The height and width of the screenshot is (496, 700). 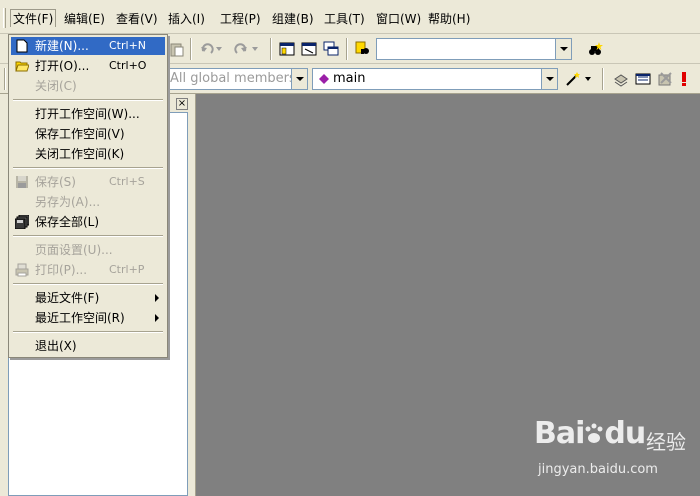 I want to click on menu-window: 窗口(W), so click(x=398, y=19).